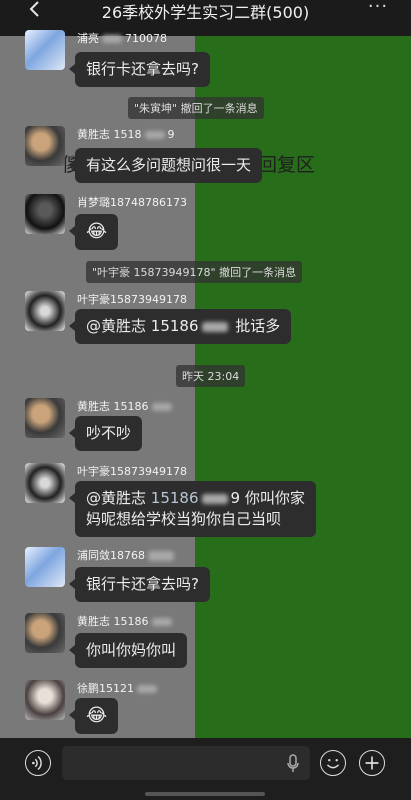 This screenshot has width=411, height=800. Describe the element at coordinates (122, 38) in the screenshot. I see `sender-name: 浦亮 710078` at that location.